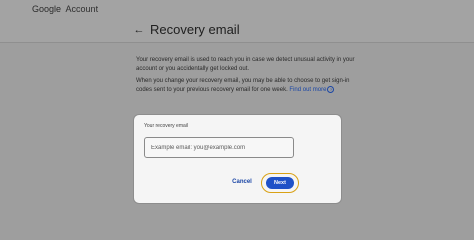 This screenshot has height=240, width=474. What do you see at coordinates (280, 183) in the screenshot?
I see `next-button: Next` at bounding box center [280, 183].